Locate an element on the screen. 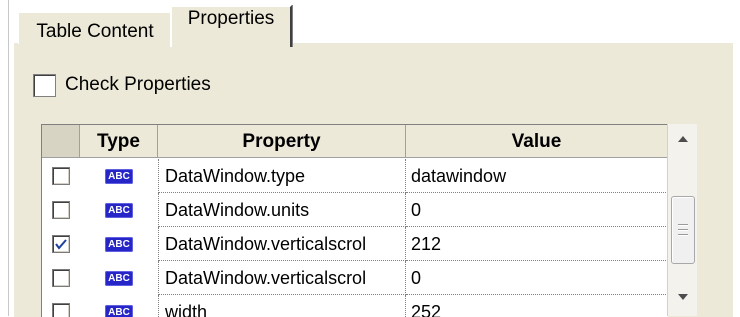  arrow-up-icon is located at coordinates (683, 139).